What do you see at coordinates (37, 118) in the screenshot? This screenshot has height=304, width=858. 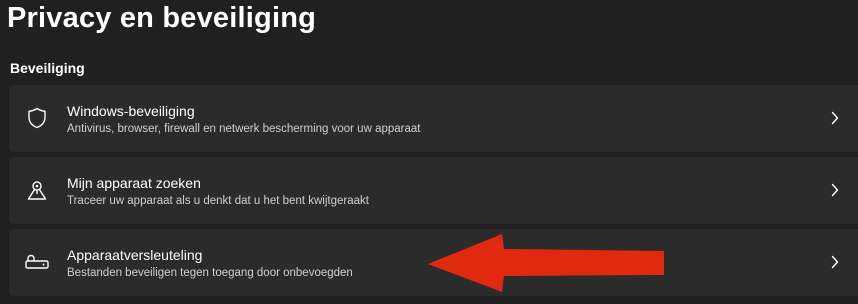 I see `shield-icon` at bounding box center [37, 118].